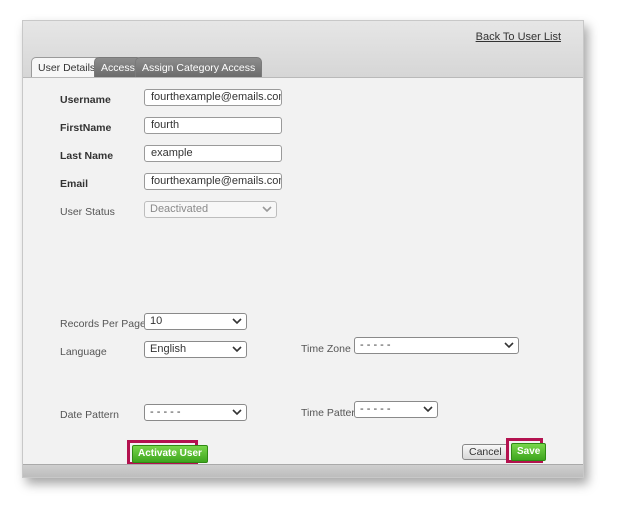  Describe the element at coordinates (213, 97) in the screenshot. I see `username-input: fourthexample@emails.com` at that location.